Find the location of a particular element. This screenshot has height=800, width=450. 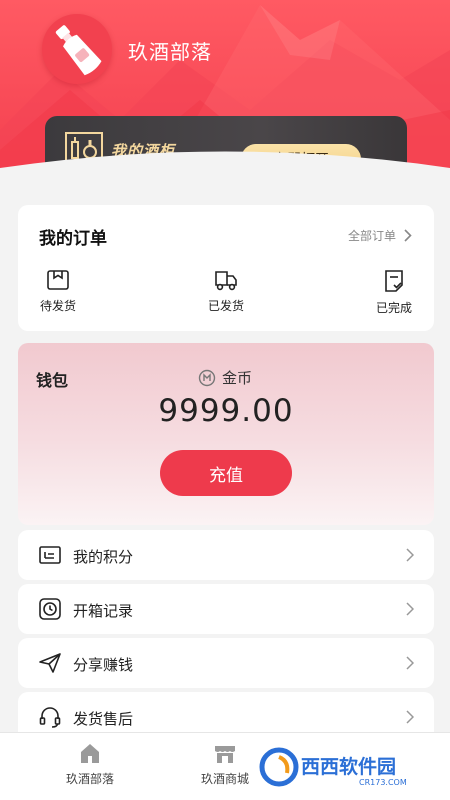

currency-label: 金币 is located at coordinates (237, 378).